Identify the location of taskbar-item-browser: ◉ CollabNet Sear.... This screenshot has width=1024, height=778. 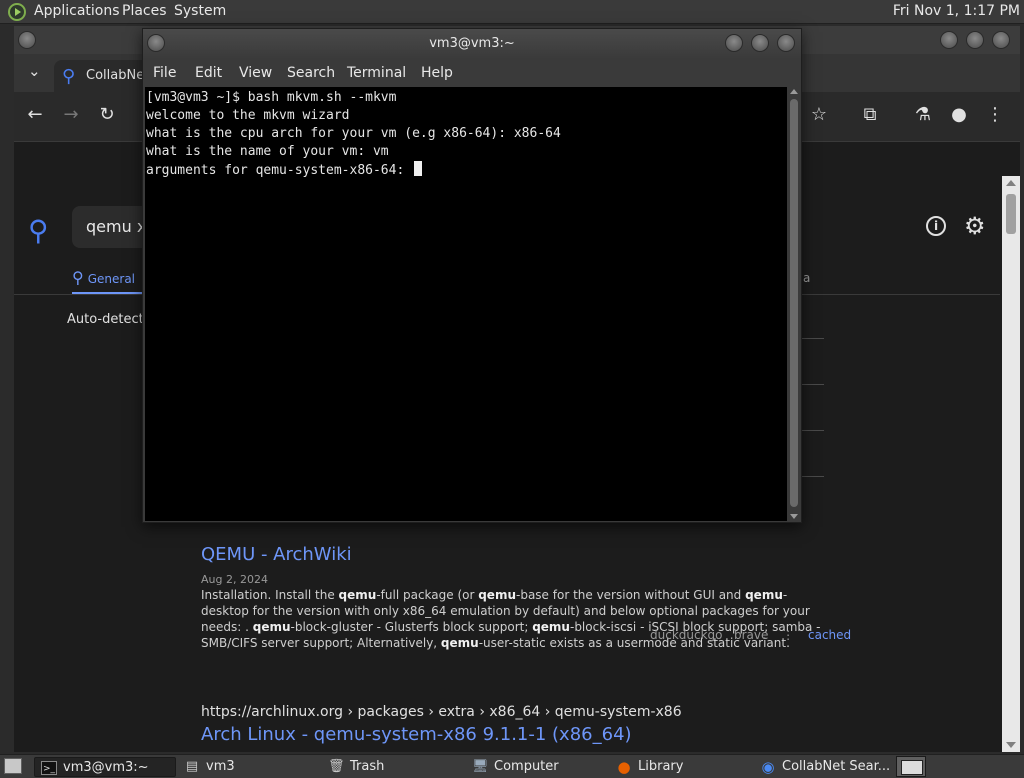
(824, 767).